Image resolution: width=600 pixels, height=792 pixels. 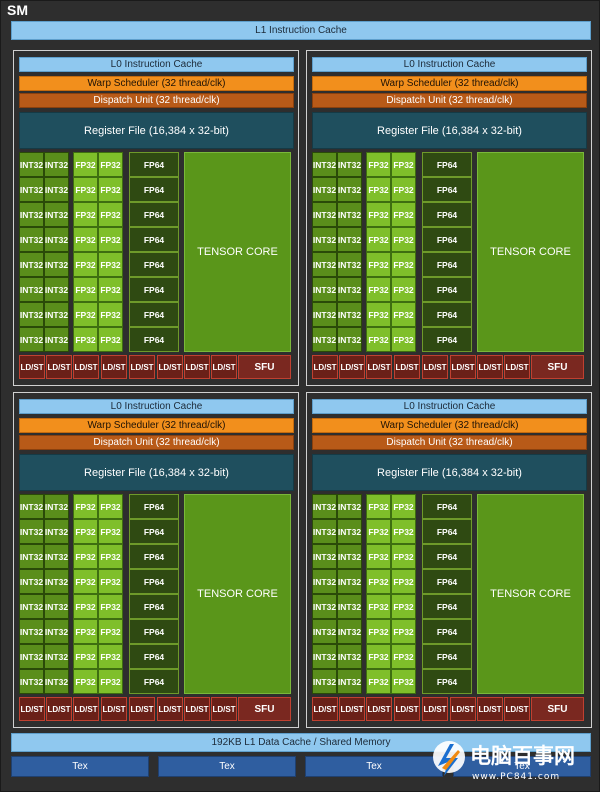 What do you see at coordinates (516, 777) in the screenshot?
I see `watermark-url: www.PC841.com` at bounding box center [516, 777].